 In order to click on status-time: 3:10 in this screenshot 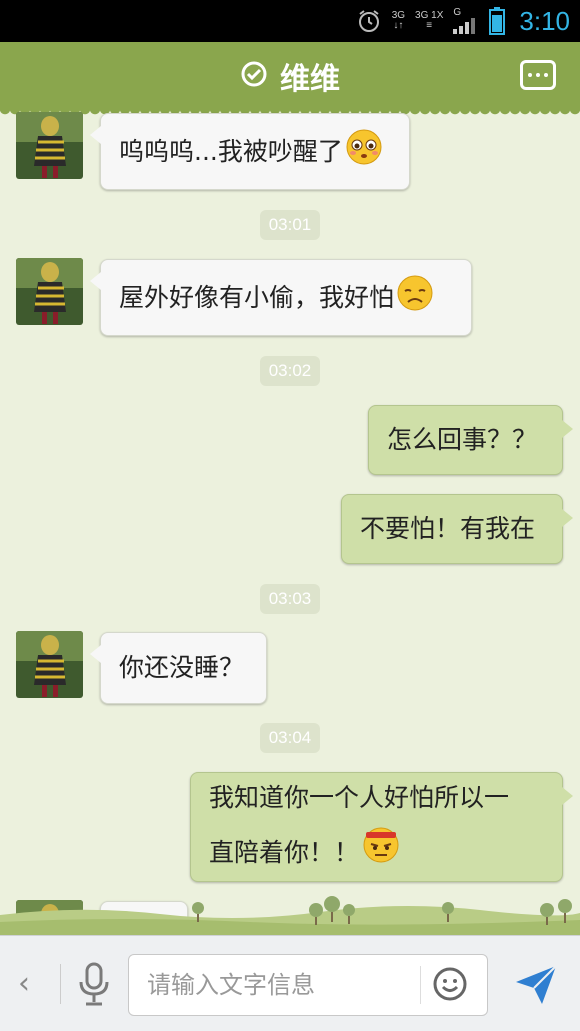, I will do `click(544, 20)`.